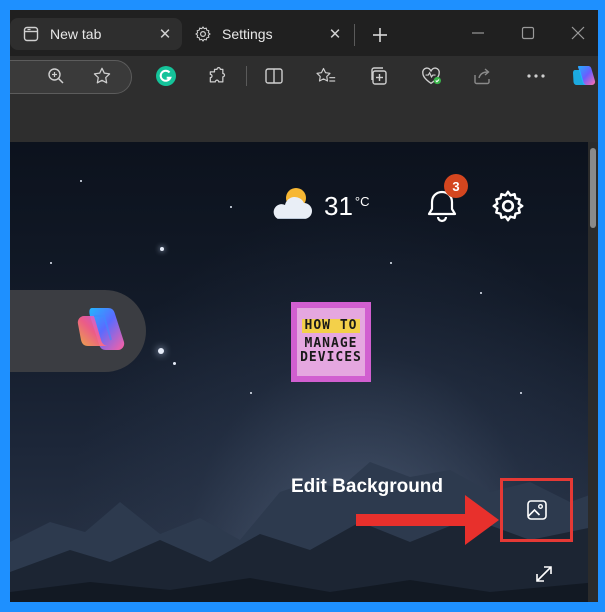  What do you see at coordinates (319, 206) in the screenshot?
I see `weather-widget: 31 °C` at bounding box center [319, 206].